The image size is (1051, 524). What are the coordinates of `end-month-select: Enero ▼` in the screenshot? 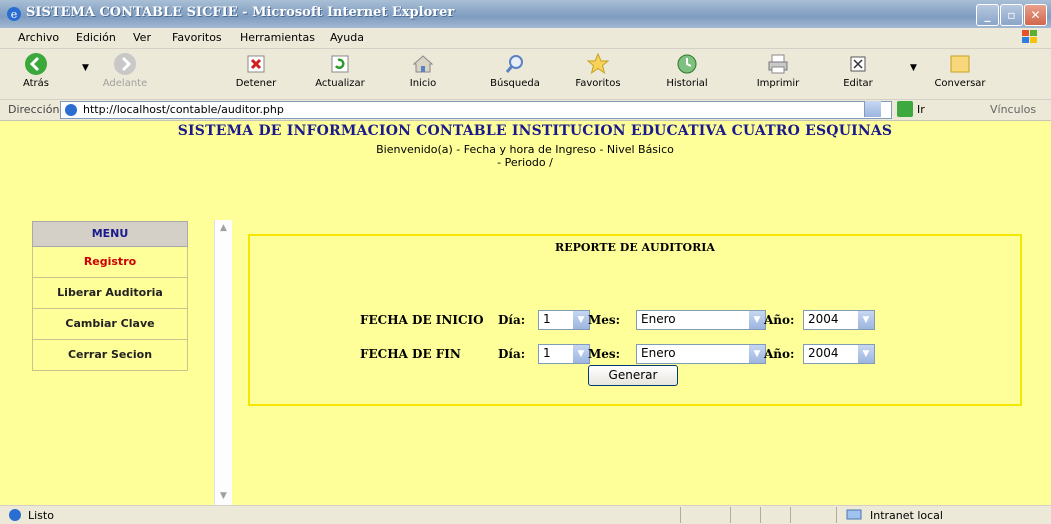 It's located at (701, 354).